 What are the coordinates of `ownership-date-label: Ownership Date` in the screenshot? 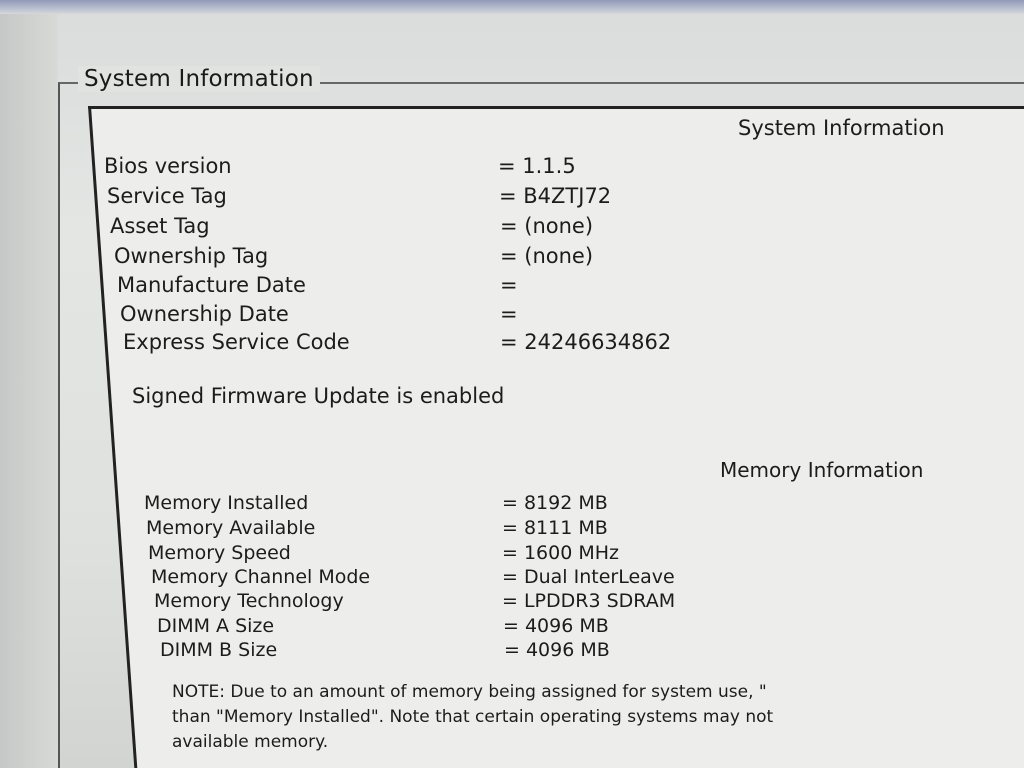 It's located at (204, 314).